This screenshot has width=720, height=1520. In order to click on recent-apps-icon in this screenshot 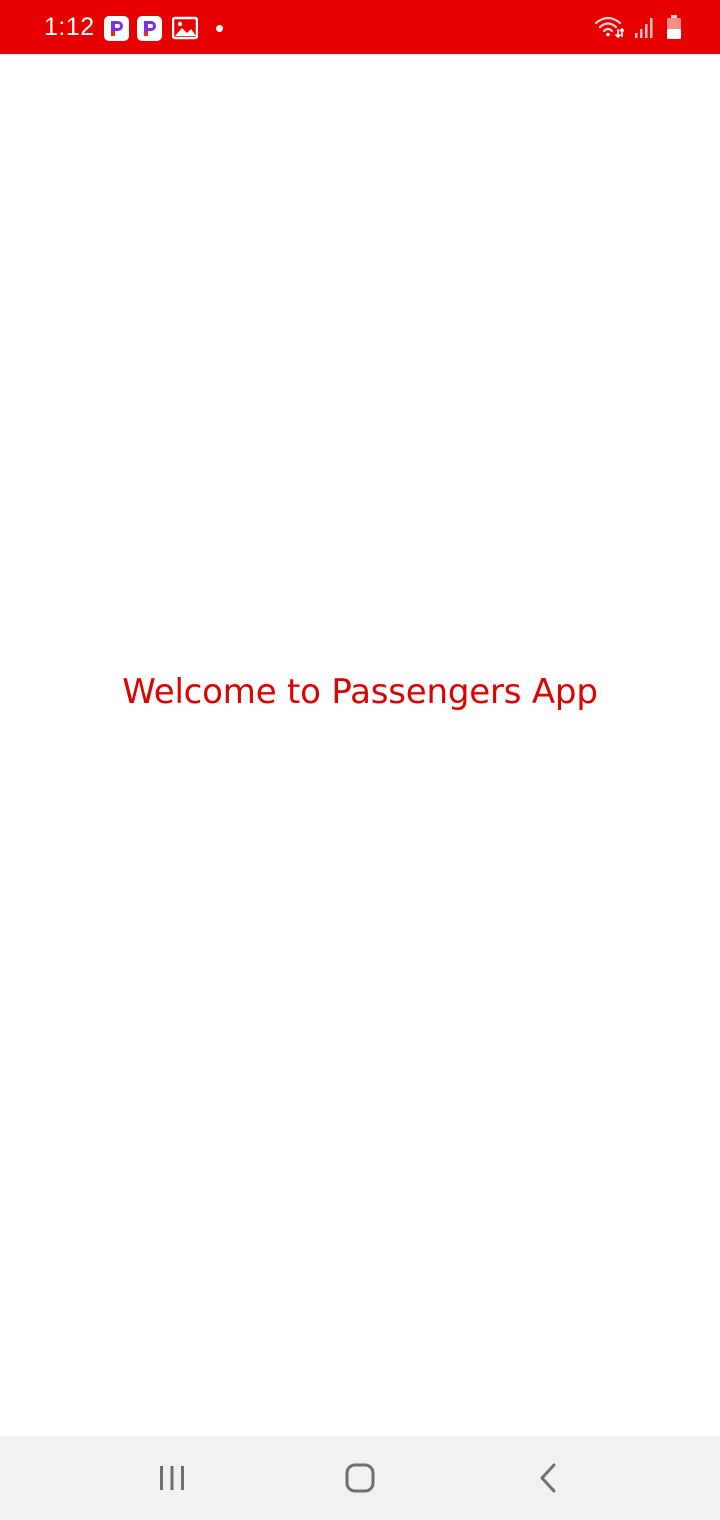, I will do `click(172, 1478)`.